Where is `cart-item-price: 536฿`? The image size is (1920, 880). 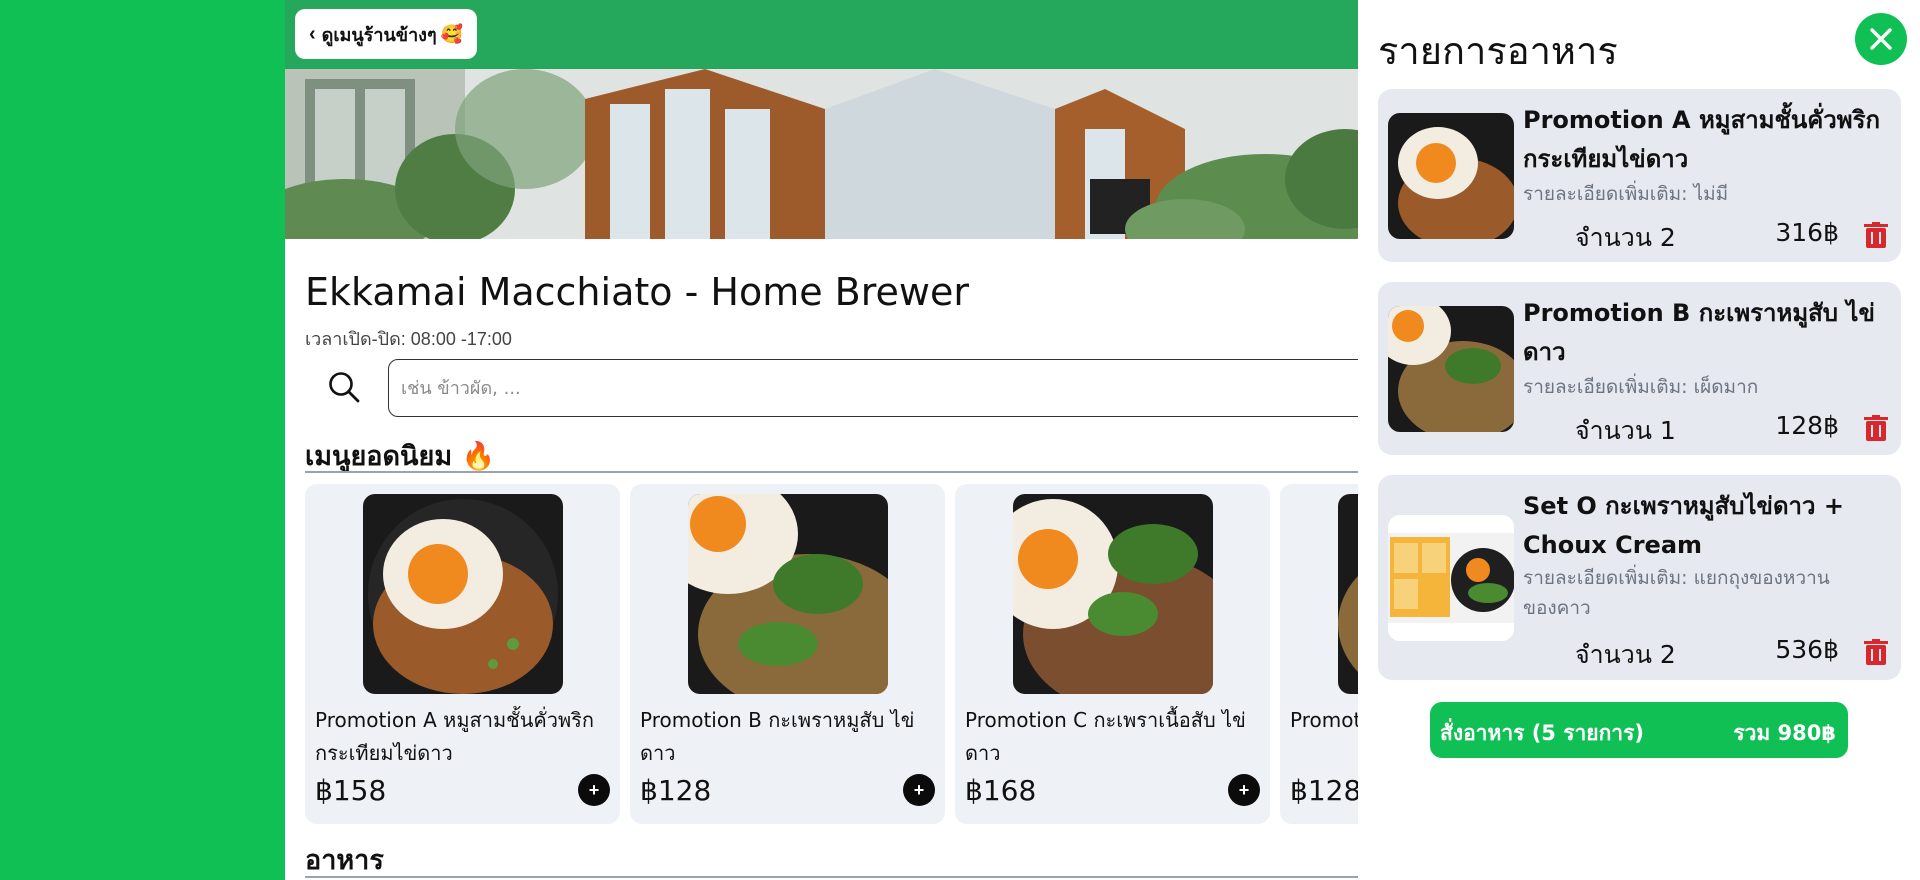 cart-item-price: 536฿ is located at coordinates (1807, 649).